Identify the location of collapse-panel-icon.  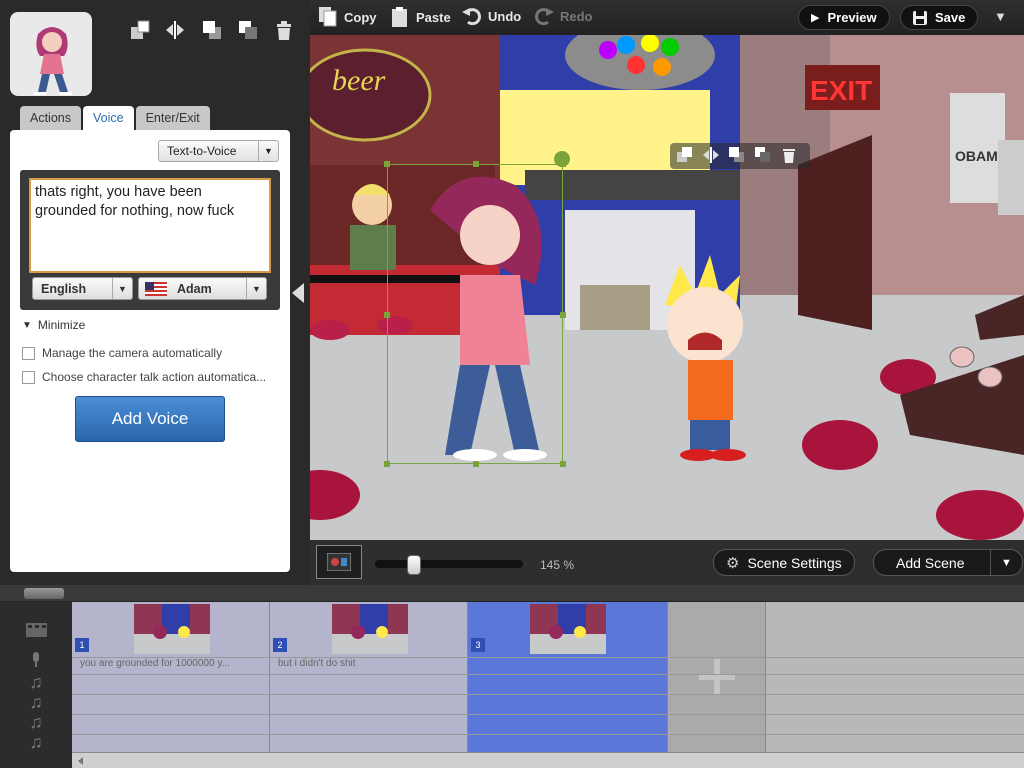
(298, 293).